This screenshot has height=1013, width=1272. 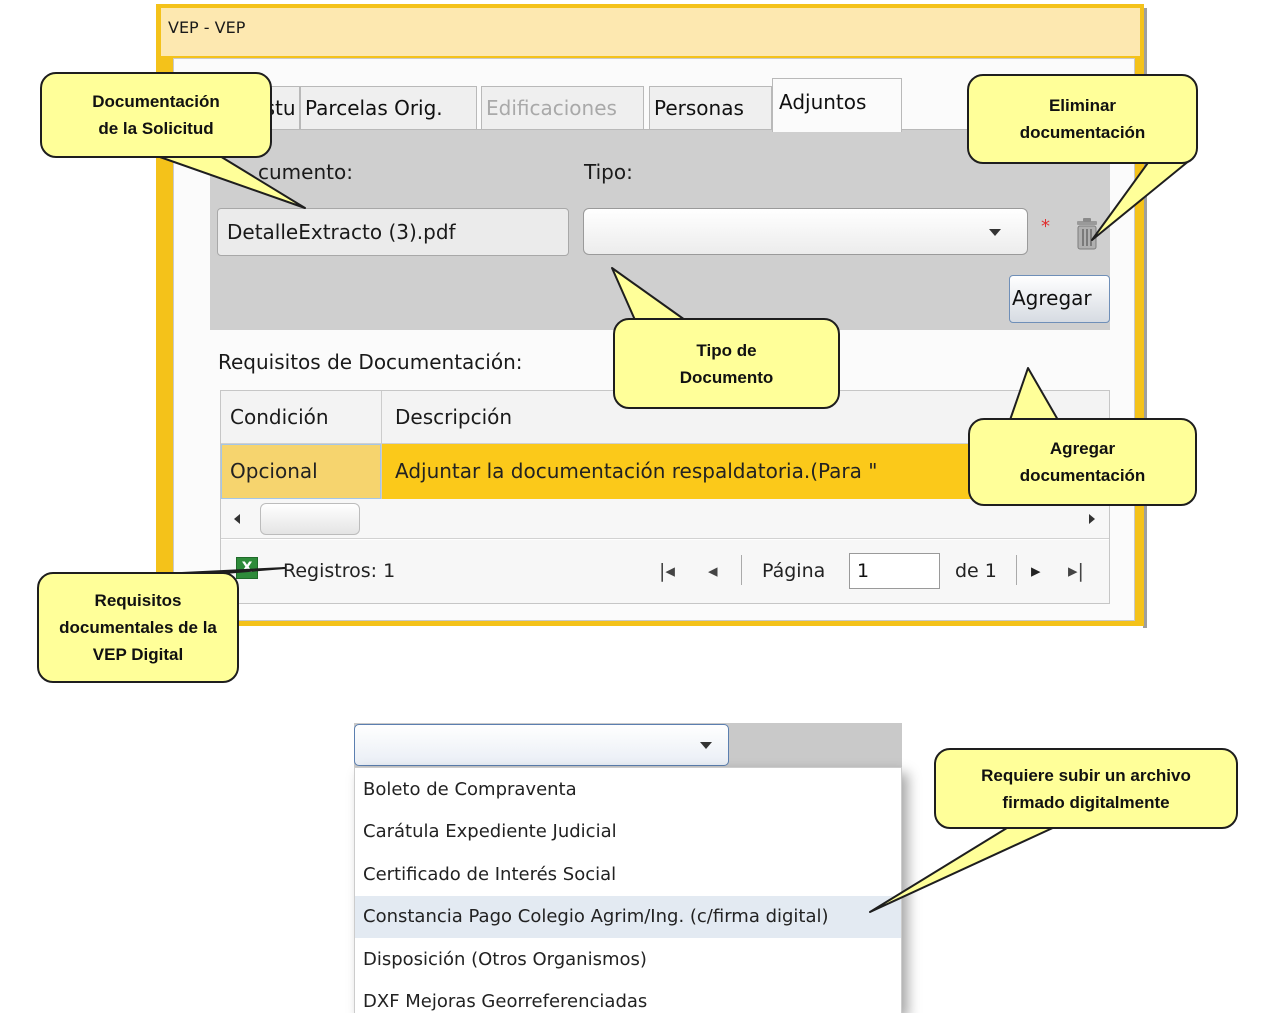 I want to click on pointer-tipo, so click(x=648, y=294).